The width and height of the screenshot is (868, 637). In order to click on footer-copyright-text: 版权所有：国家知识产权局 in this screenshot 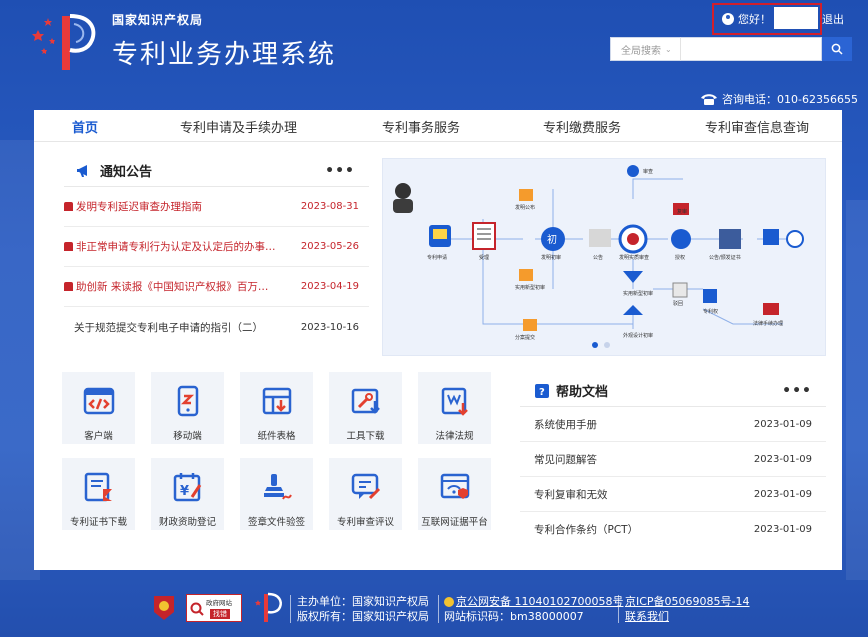, I will do `click(363, 616)`.